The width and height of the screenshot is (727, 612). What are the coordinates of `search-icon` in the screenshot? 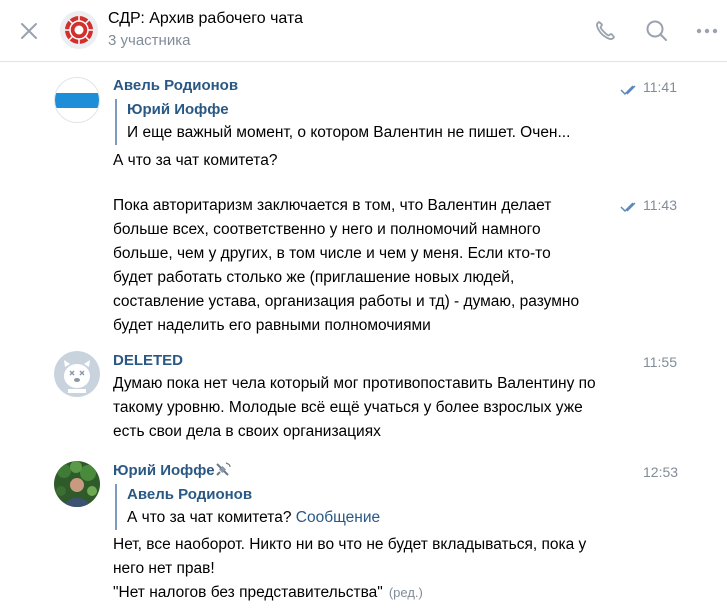 It's located at (657, 31).